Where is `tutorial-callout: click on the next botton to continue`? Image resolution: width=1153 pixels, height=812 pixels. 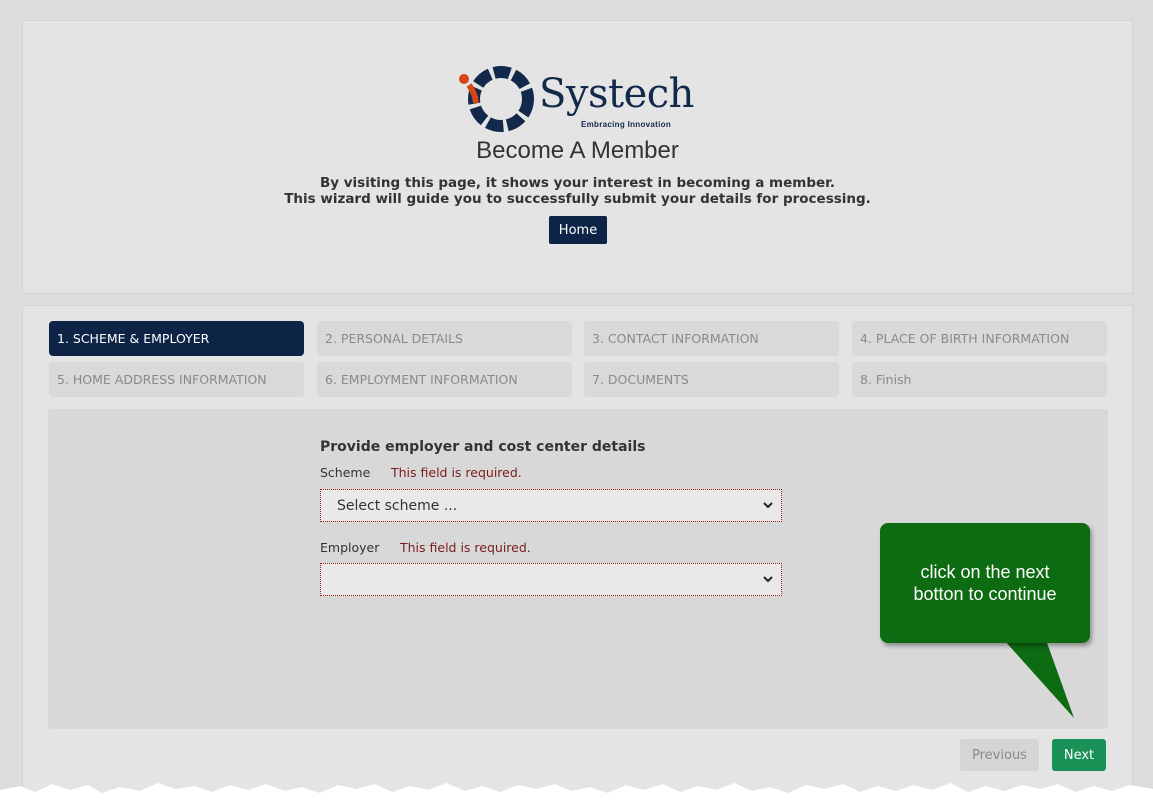 tutorial-callout: click on the next botton to continue is located at coordinates (985, 583).